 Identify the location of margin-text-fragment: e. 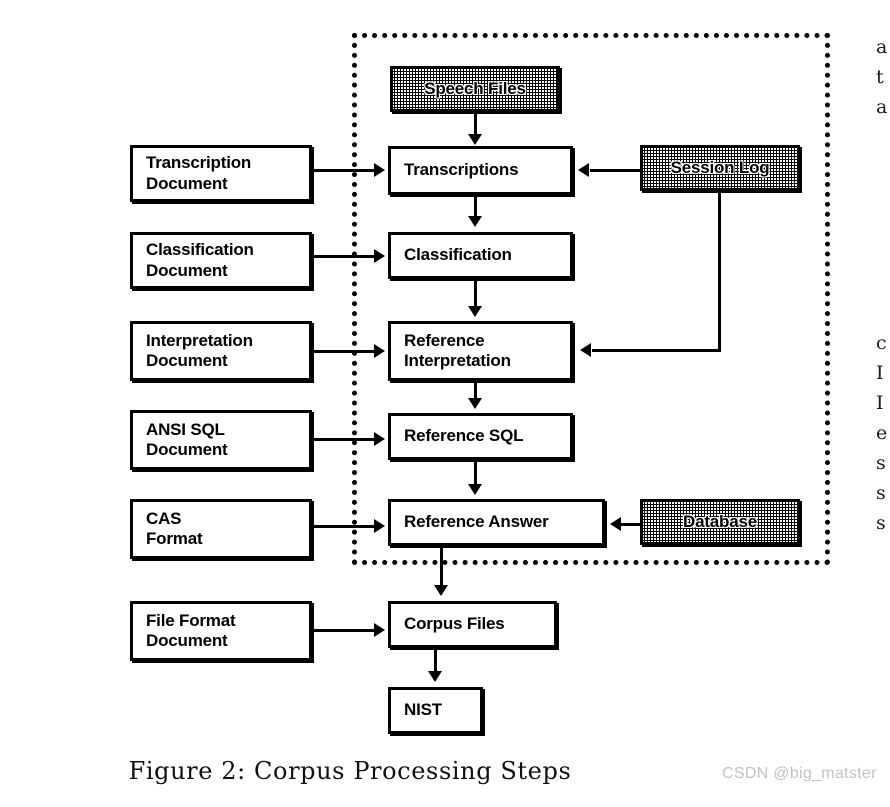
(882, 433).